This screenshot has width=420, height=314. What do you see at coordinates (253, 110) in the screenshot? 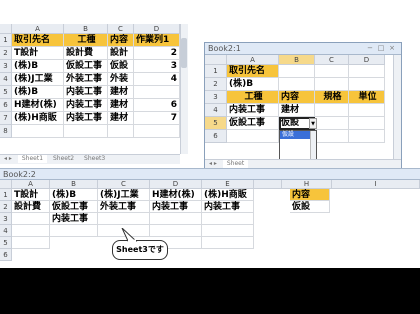
I see `cell-A4: 内装工事` at bounding box center [253, 110].